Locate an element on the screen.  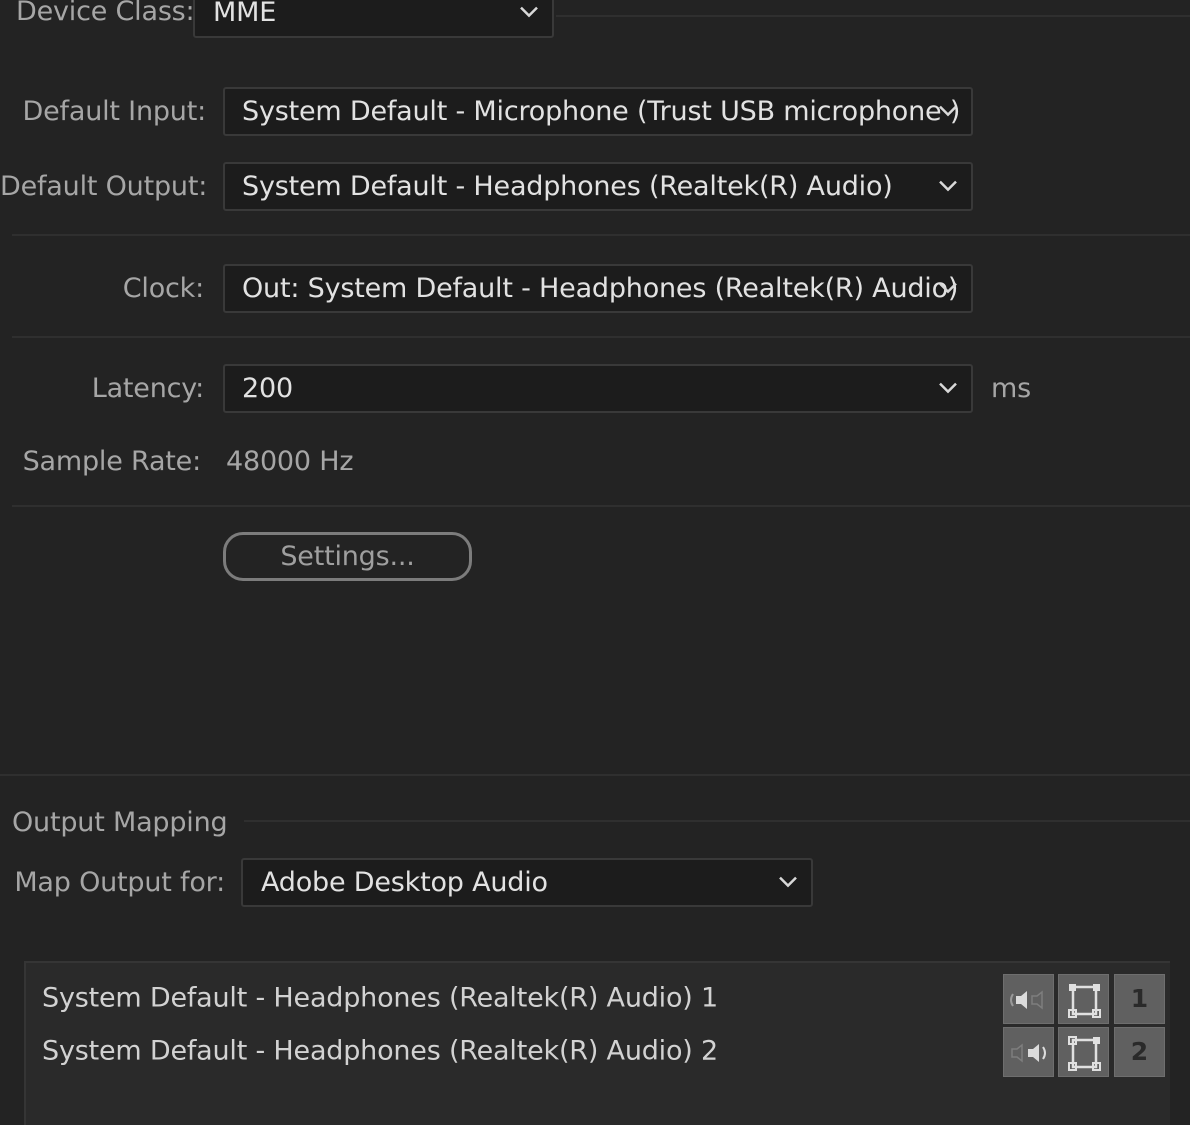
left-speaker-tile is located at coordinates (1028, 999).